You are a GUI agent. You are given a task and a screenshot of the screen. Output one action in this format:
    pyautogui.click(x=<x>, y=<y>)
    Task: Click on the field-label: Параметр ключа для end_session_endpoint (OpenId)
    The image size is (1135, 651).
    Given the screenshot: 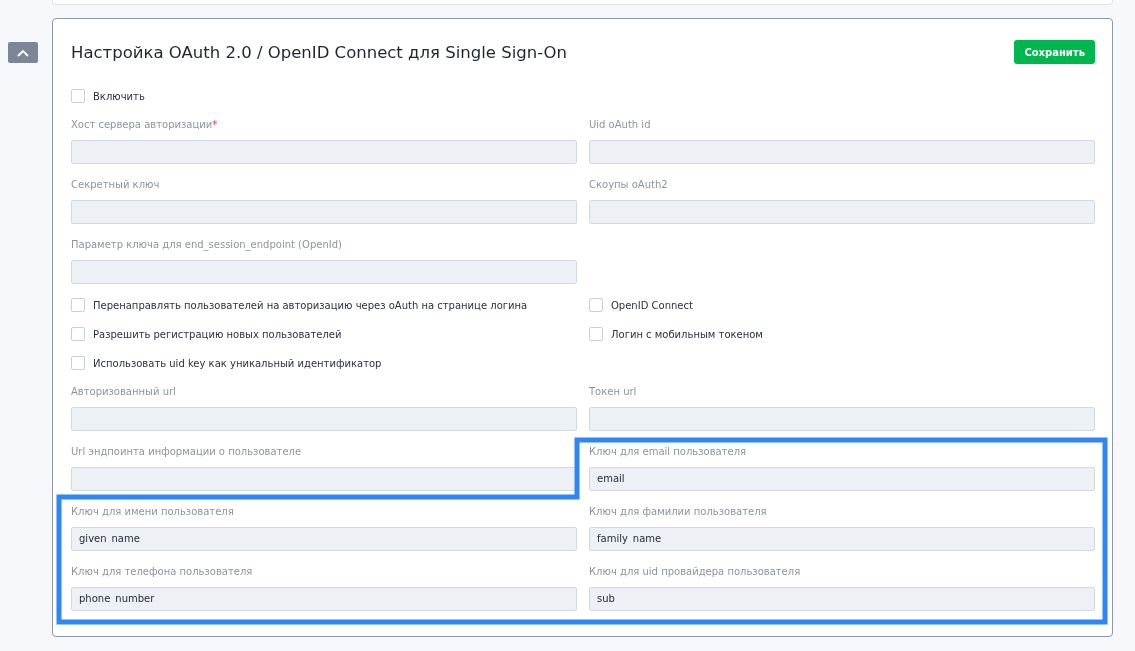 What is the action you would take?
    pyautogui.click(x=207, y=245)
    